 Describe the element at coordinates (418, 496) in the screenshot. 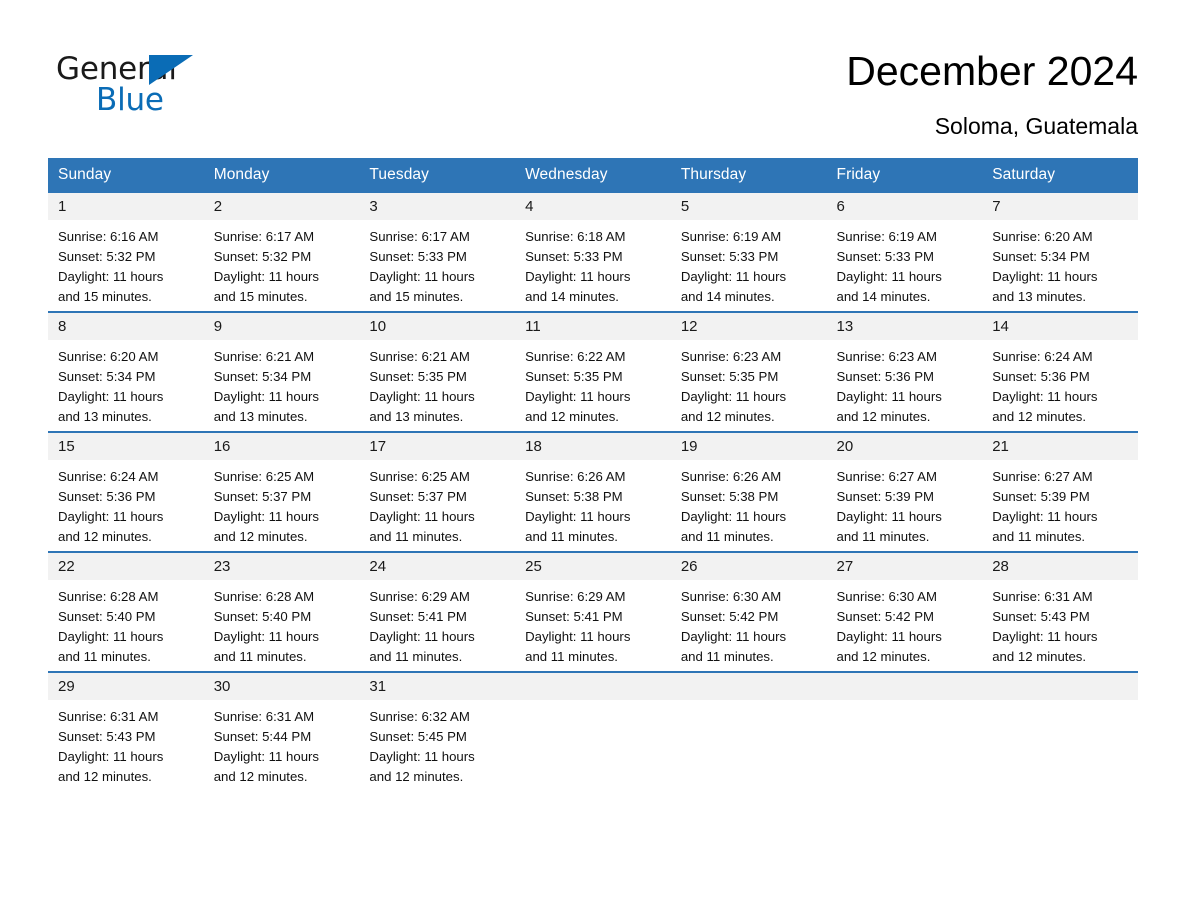

I see `sunset-text: Sunset: 5:37 PM` at that location.